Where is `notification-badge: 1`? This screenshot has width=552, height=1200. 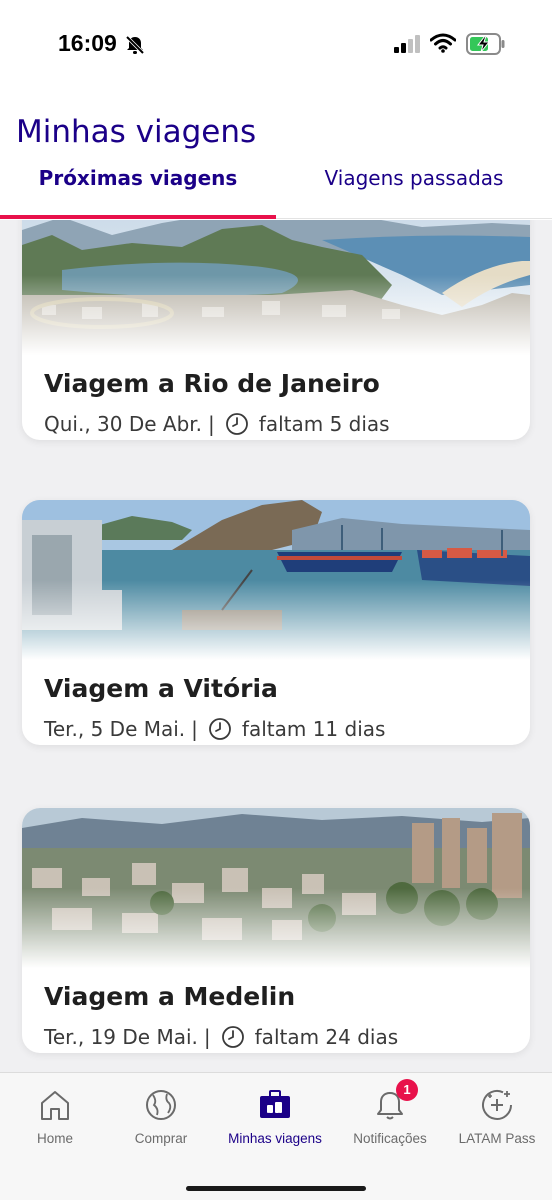
notification-badge: 1 is located at coordinates (407, 1090).